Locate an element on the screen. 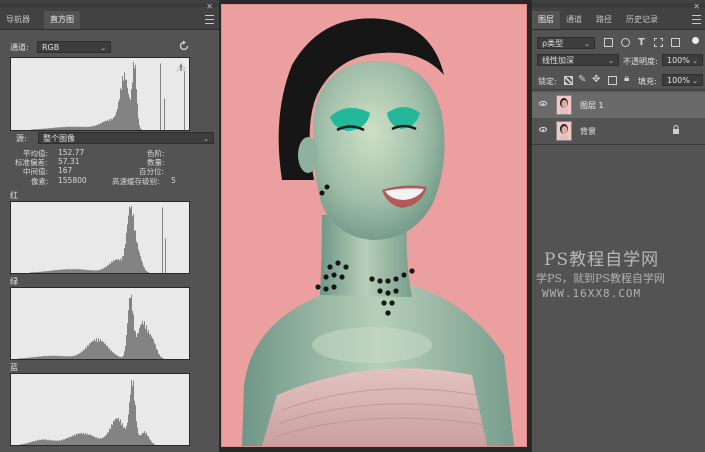 Image resolution: width=705 pixels, height=452 pixels. left-panel-tabbar: 导航器 直方图 ✕ is located at coordinates (109, 15).